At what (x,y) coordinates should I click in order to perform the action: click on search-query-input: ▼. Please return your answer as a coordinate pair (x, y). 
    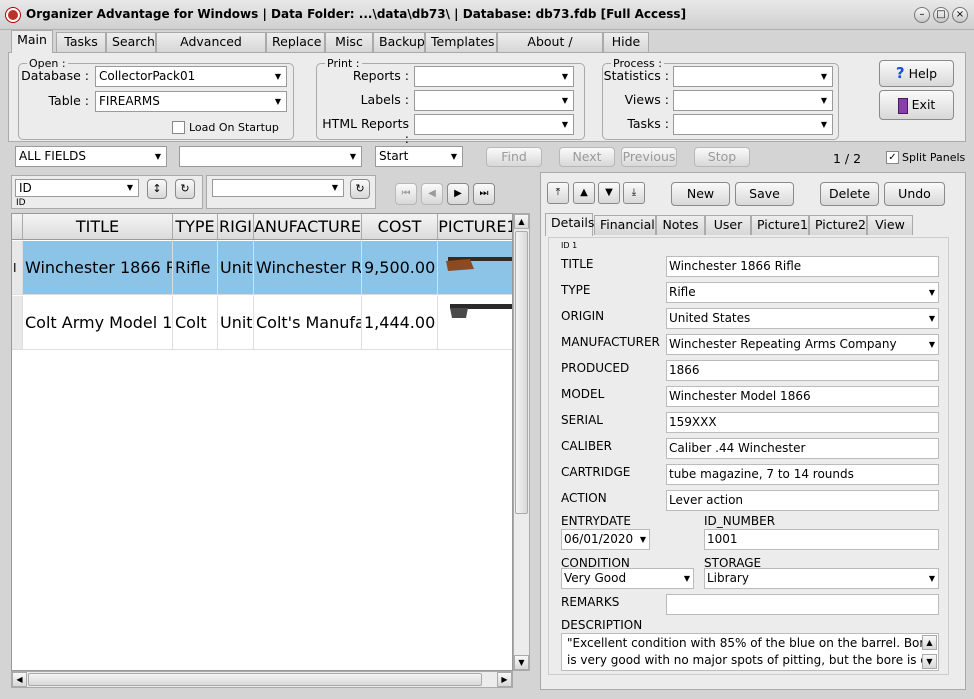
    Looking at the image, I should click on (270, 156).